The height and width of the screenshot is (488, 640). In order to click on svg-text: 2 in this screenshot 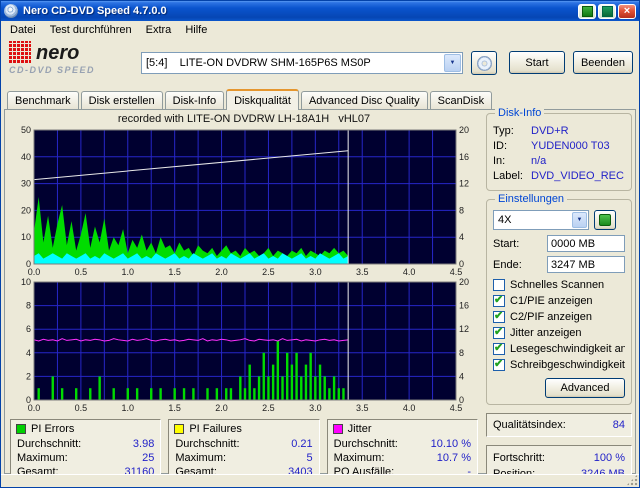, I will do `click(28, 376)`.